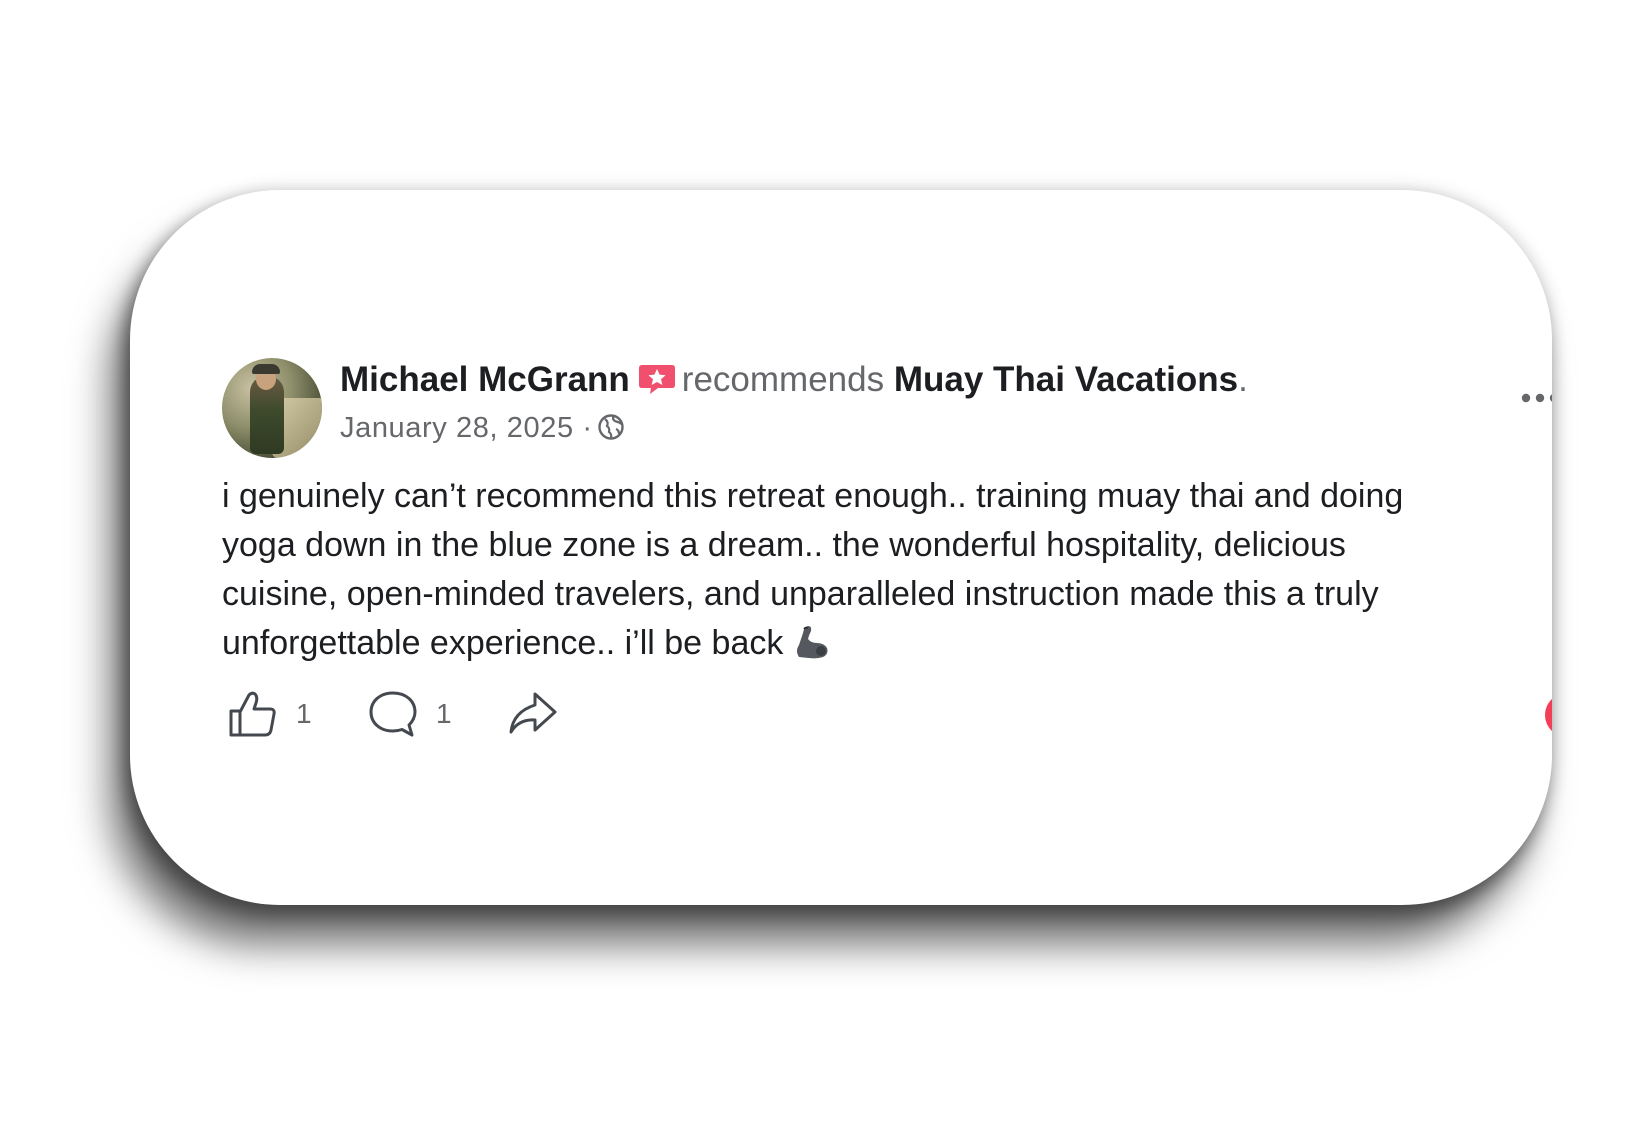 The image size is (1650, 1125). Describe the element at coordinates (444, 713) in the screenshot. I see `comment-count: 1` at that location.